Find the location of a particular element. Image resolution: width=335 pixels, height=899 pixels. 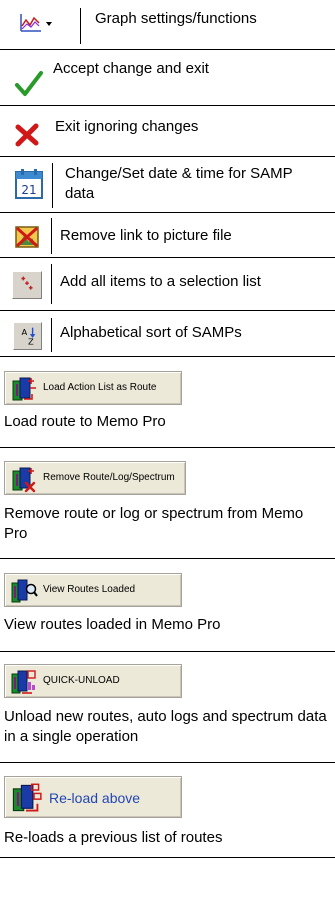

remove-picture-icon is located at coordinates (27, 237).